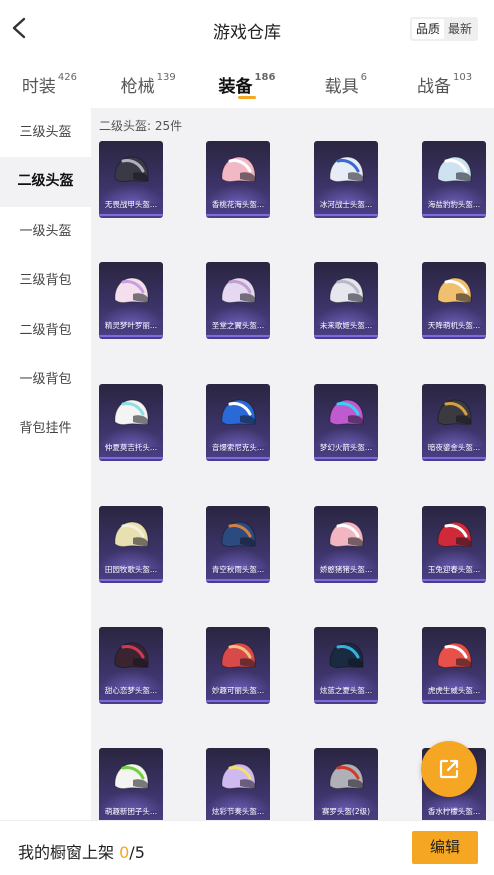 The height and width of the screenshot is (875, 494). What do you see at coordinates (463, 77) in the screenshot?
I see `tab-count: 103` at bounding box center [463, 77].